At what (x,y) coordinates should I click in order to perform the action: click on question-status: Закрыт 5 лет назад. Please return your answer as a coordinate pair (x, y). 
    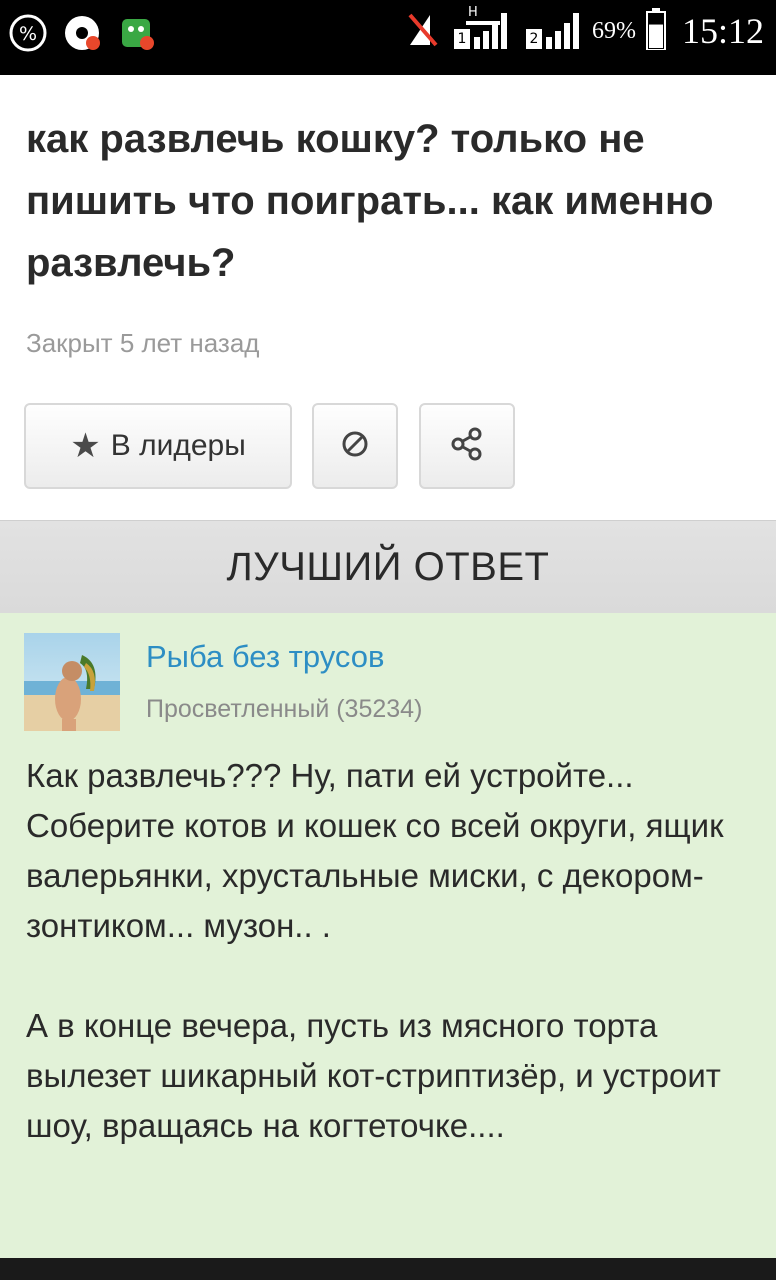
    Looking at the image, I should click on (143, 343).